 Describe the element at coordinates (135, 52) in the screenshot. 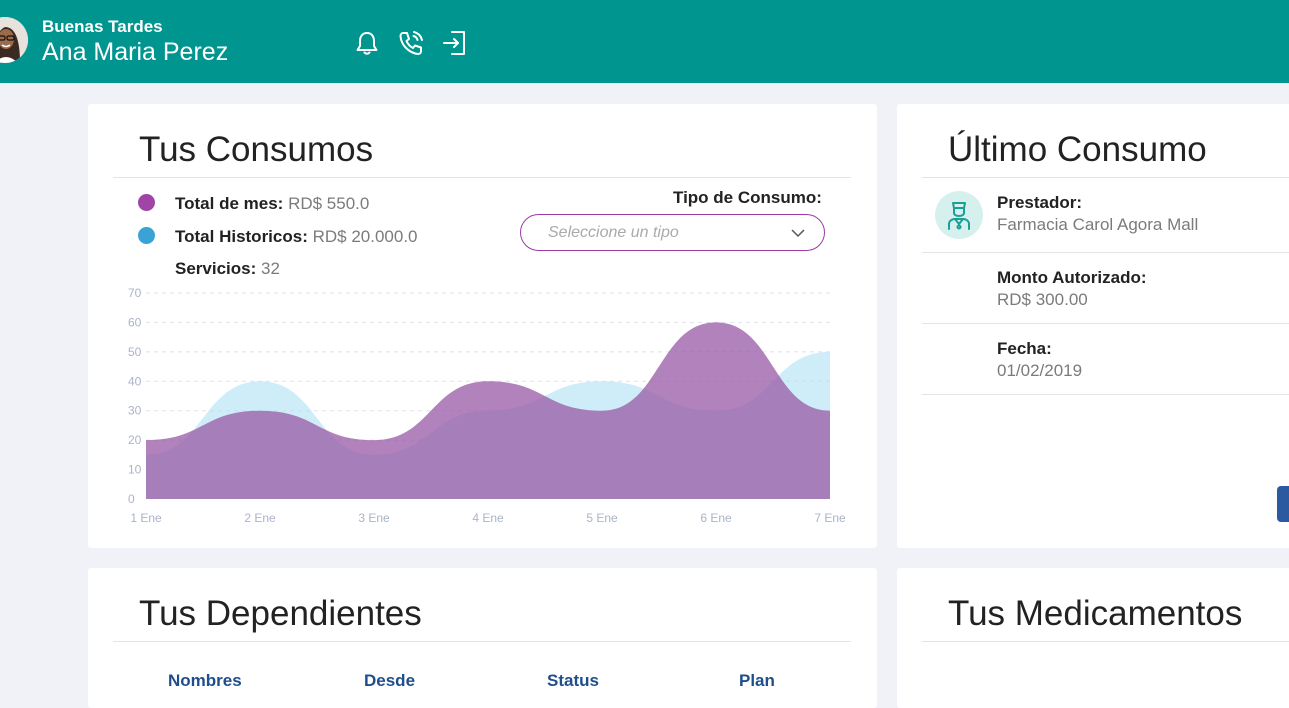

I see `user-name: Ana Maria Perez` at that location.